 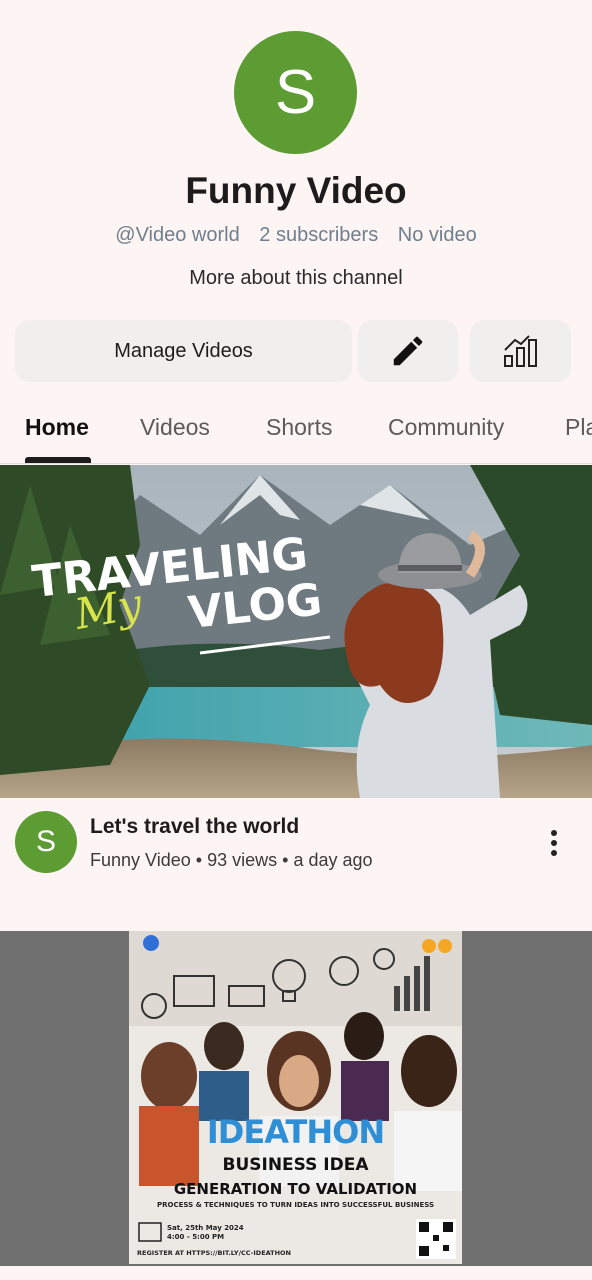 What do you see at coordinates (214, 1253) in the screenshot?
I see `poster-register: REGISTER AT HTTPS://BIT.LY/CC-IDEATHON` at bounding box center [214, 1253].